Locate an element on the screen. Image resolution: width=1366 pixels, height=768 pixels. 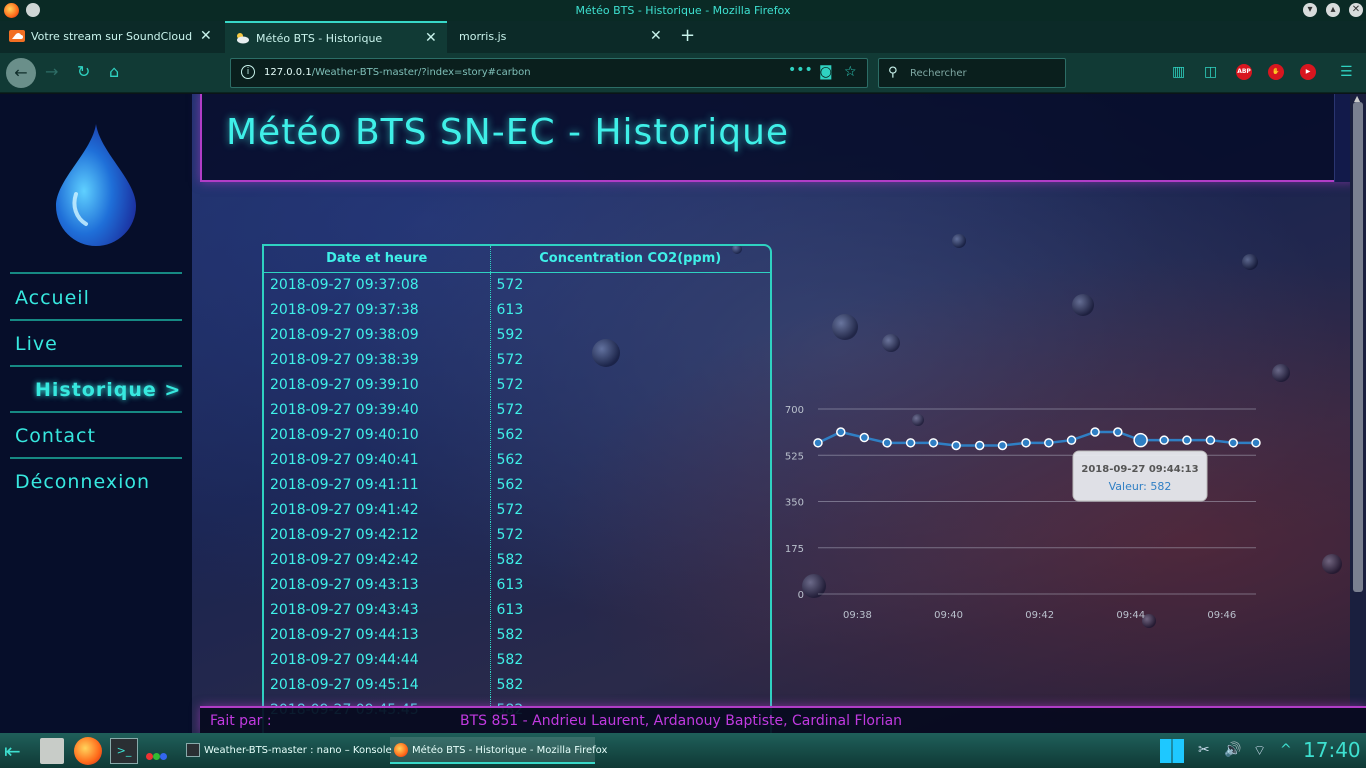
extension-shield-icon: ▶ is located at coordinates (1308, 72).